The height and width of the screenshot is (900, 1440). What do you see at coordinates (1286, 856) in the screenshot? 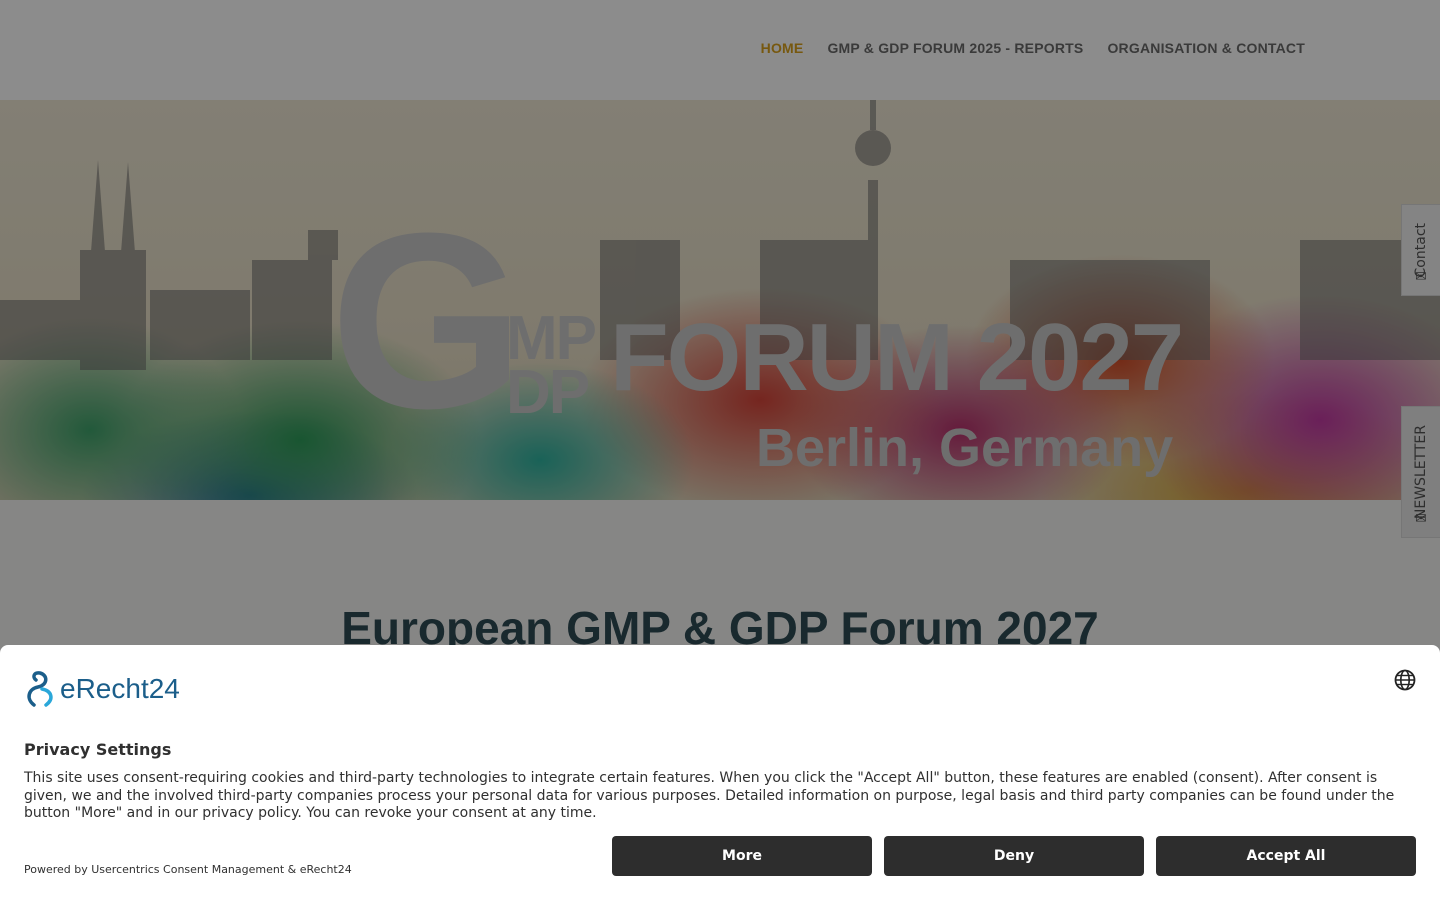
I see `accept-all-button: Accept All` at bounding box center [1286, 856].